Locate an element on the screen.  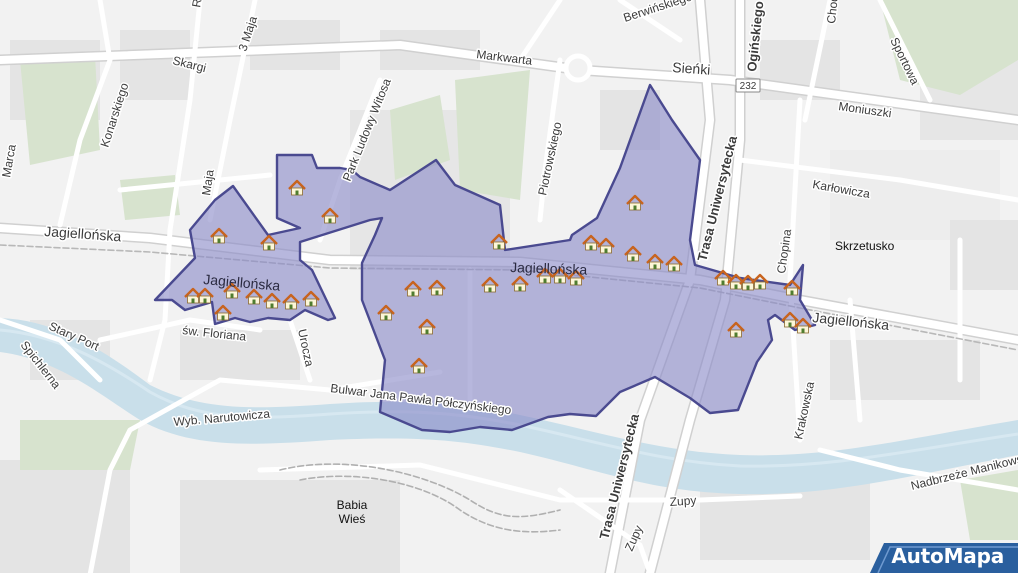
road-number-label: 232 is located at coordinates (748, 86).